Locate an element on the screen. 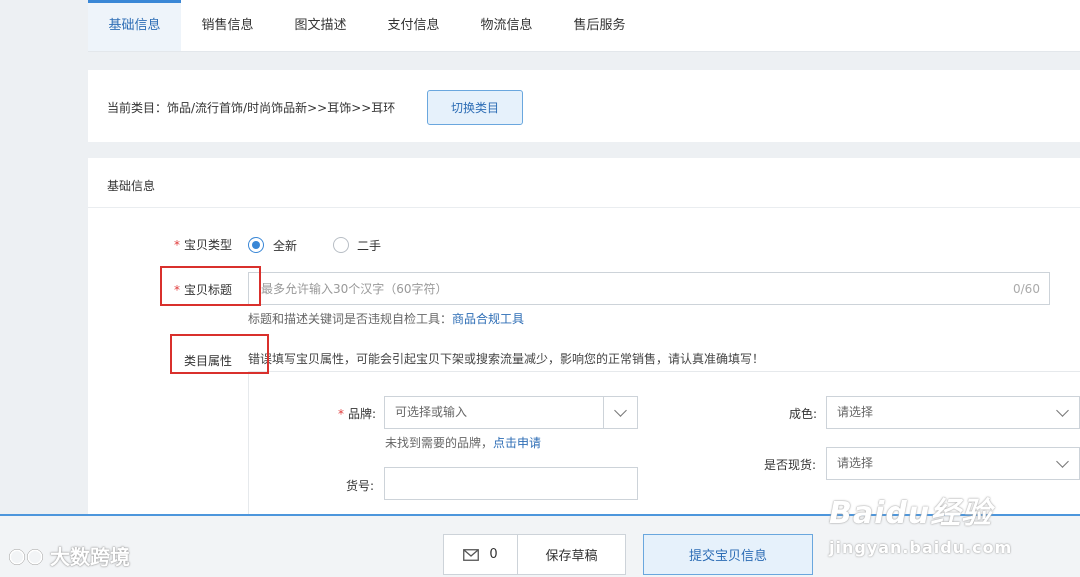  item-title-label: * 宝贝标题 is located at coordinates (203, 290).